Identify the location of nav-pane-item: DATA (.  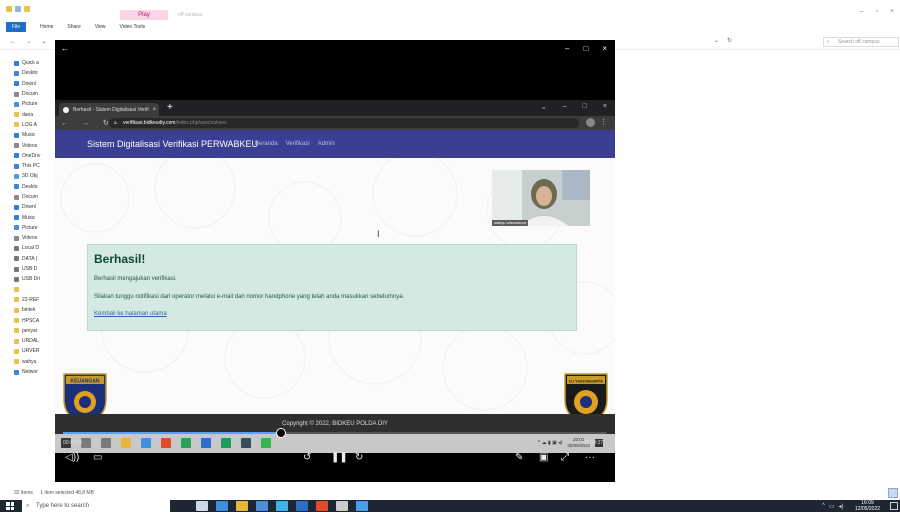
(34, 259).